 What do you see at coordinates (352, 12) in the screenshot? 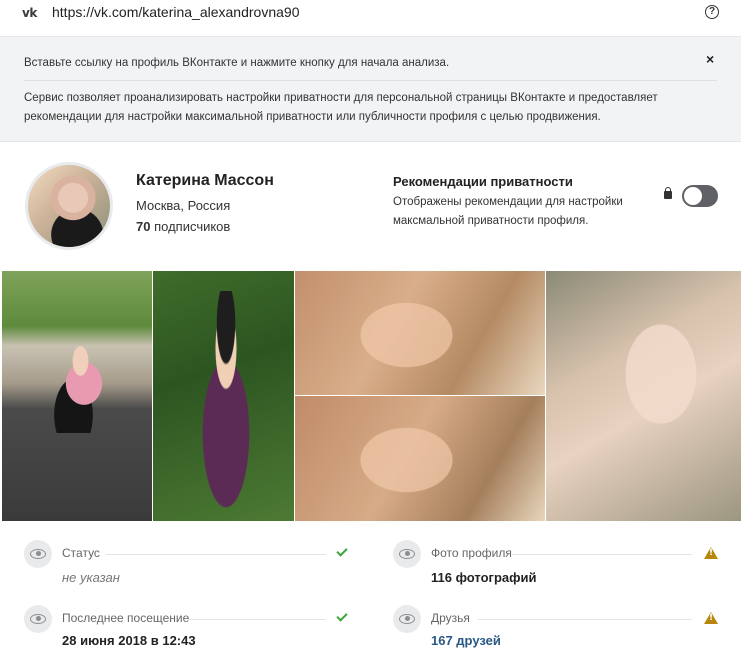
I see `profile-url-input` at bounding box center [352, 12].